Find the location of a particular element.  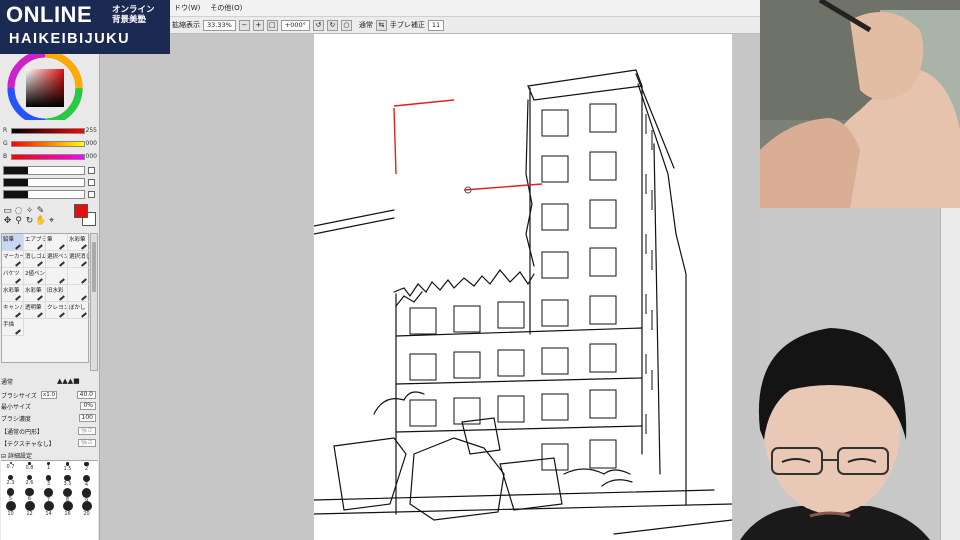

size-preset: 7 is located at coordinates (48, 495).